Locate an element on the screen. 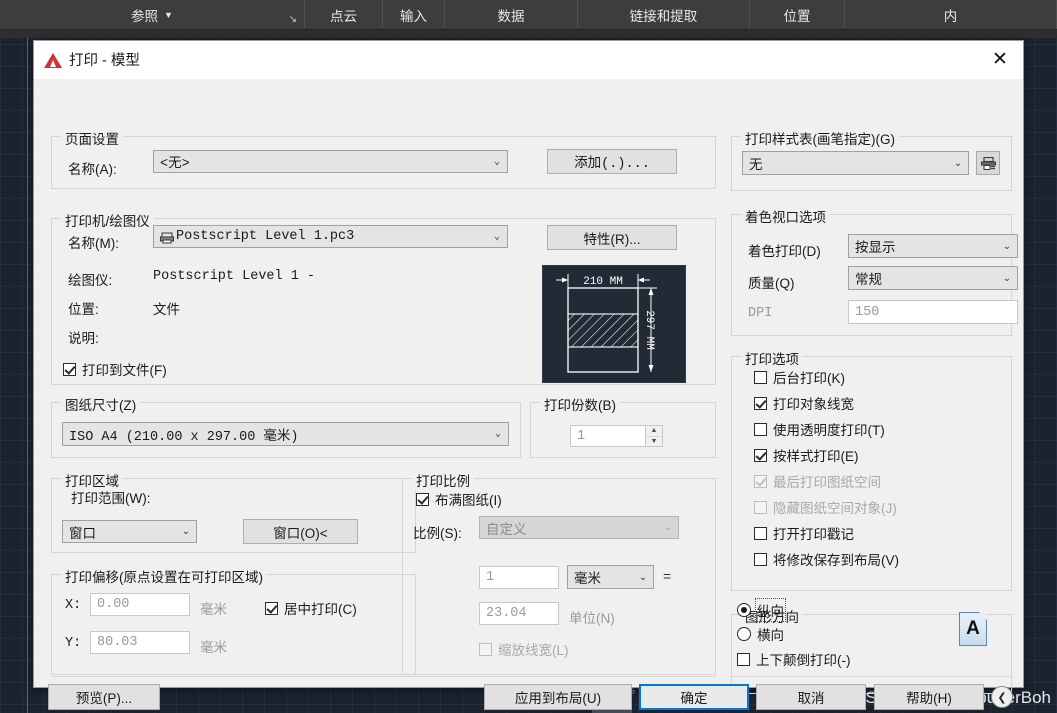 This screenshot has height=713, width=1057. printer-name-label: 名称(M): is located at coordinates (93, 243).